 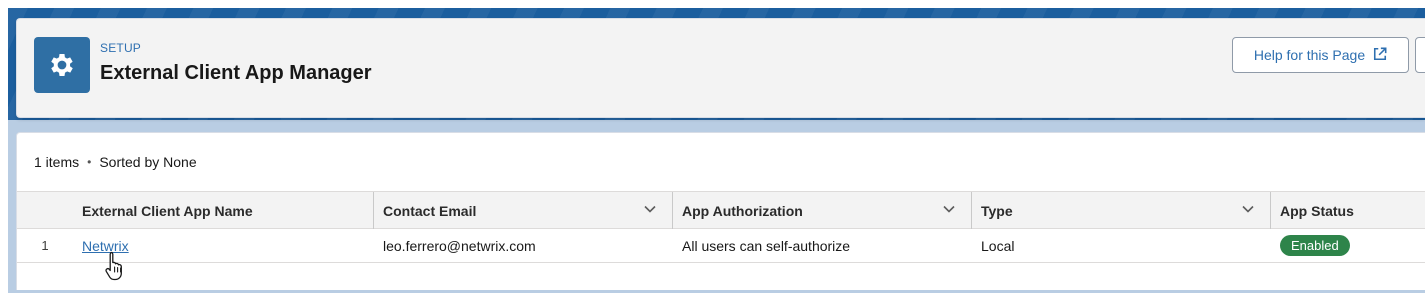 What do you see at coordinates (223, 210) in the screenshot?
I see `column-header-app-name: External Client App Name` at bounding box center [223, 210].